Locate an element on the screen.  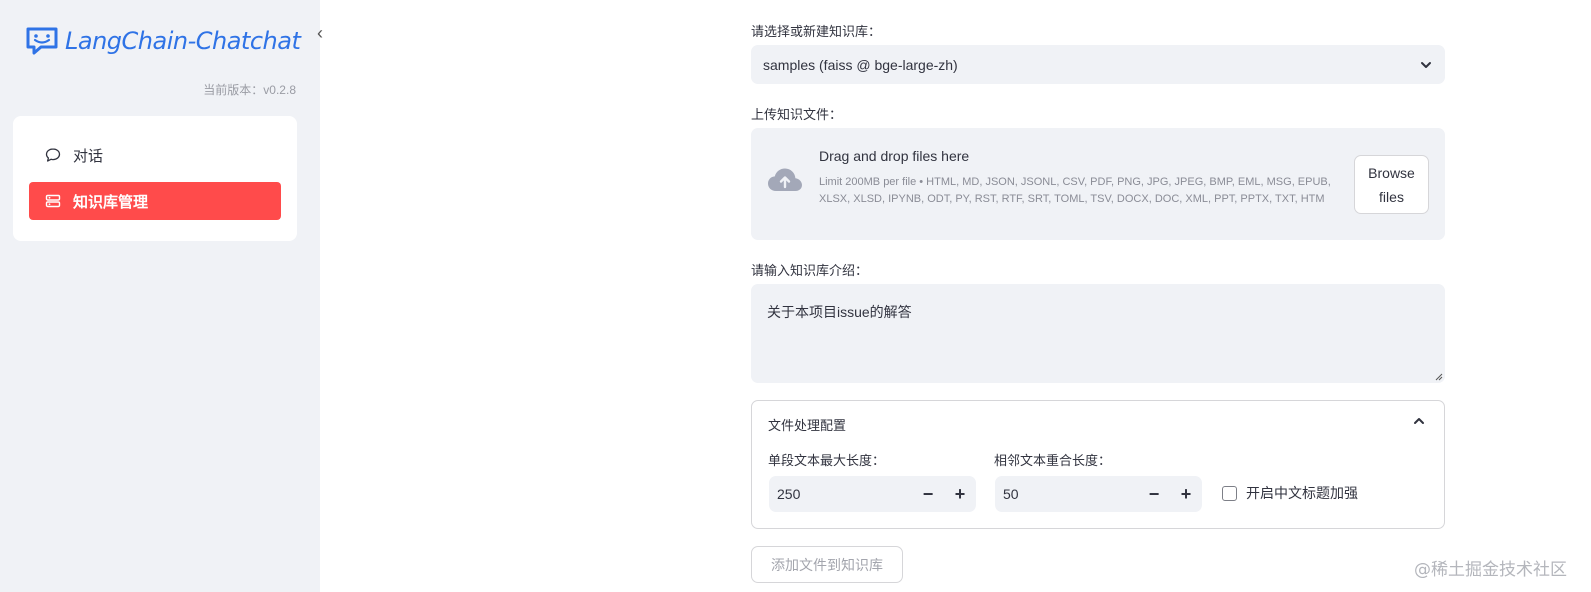
dropzone-title: Drag and drop files here is located at coordinates (894, 156).